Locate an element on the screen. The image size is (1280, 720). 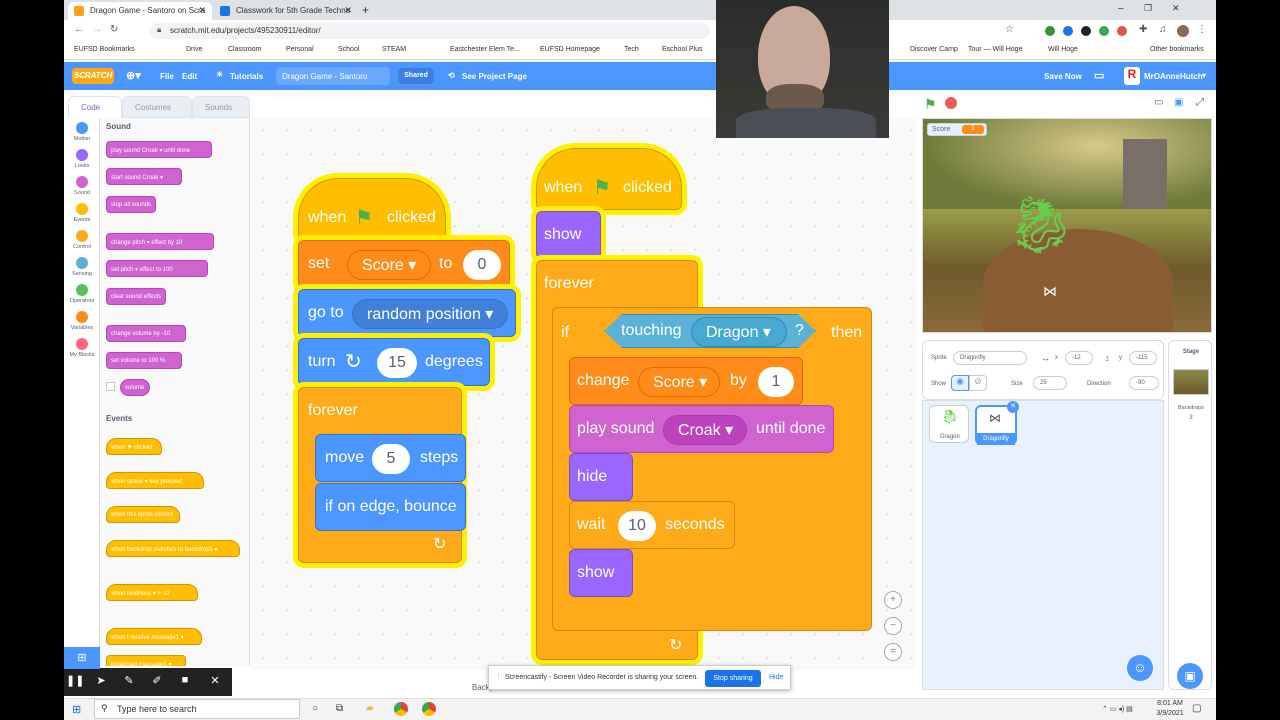
drag-handle-icon: ⋮ is located at coordinates (498, 677).